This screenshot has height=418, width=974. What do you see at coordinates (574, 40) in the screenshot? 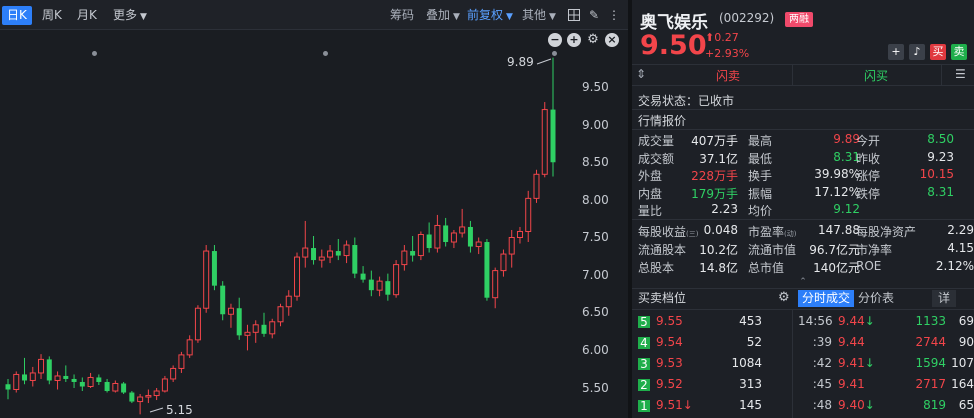
I see `zoom-in-icon: +` at bounding box center [574, 40].